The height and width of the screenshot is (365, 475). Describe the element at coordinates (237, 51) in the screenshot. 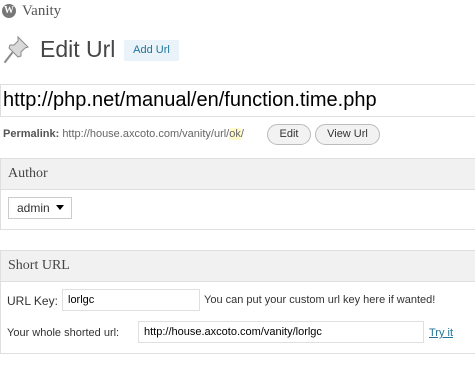

I see `page-header: Edit Url` at that location.